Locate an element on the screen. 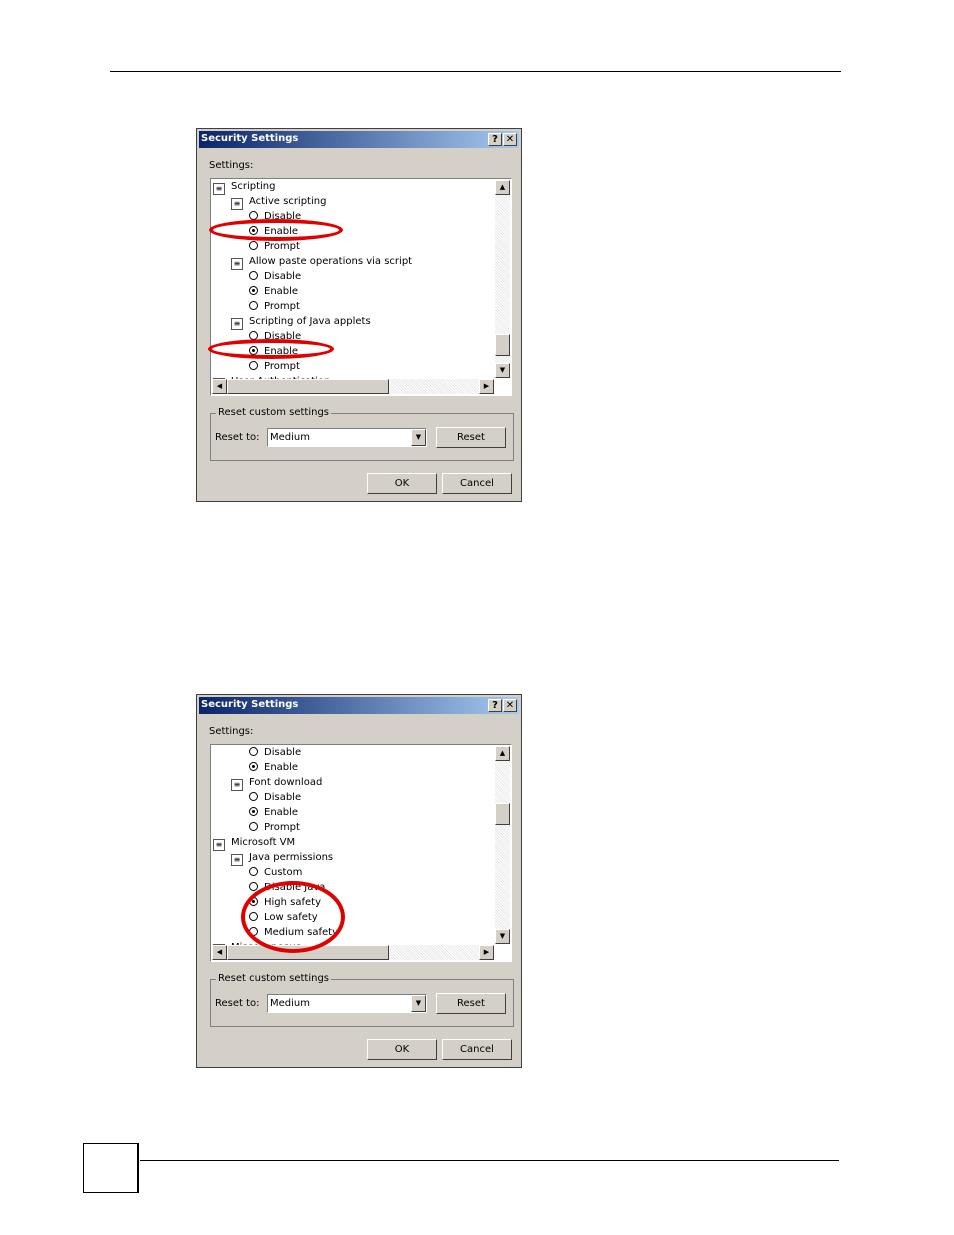 This screenshot has height=1235, width=954. tree-category: ≡ Microsoft VM is located at coordinates (254, 843).